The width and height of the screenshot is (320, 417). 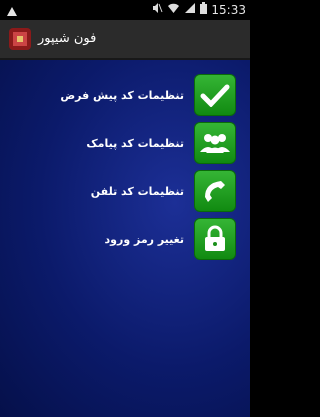 I want to click on menu-item-phone-code-settings: تنظیمات کد تلفن, so click(x=163, y=191).